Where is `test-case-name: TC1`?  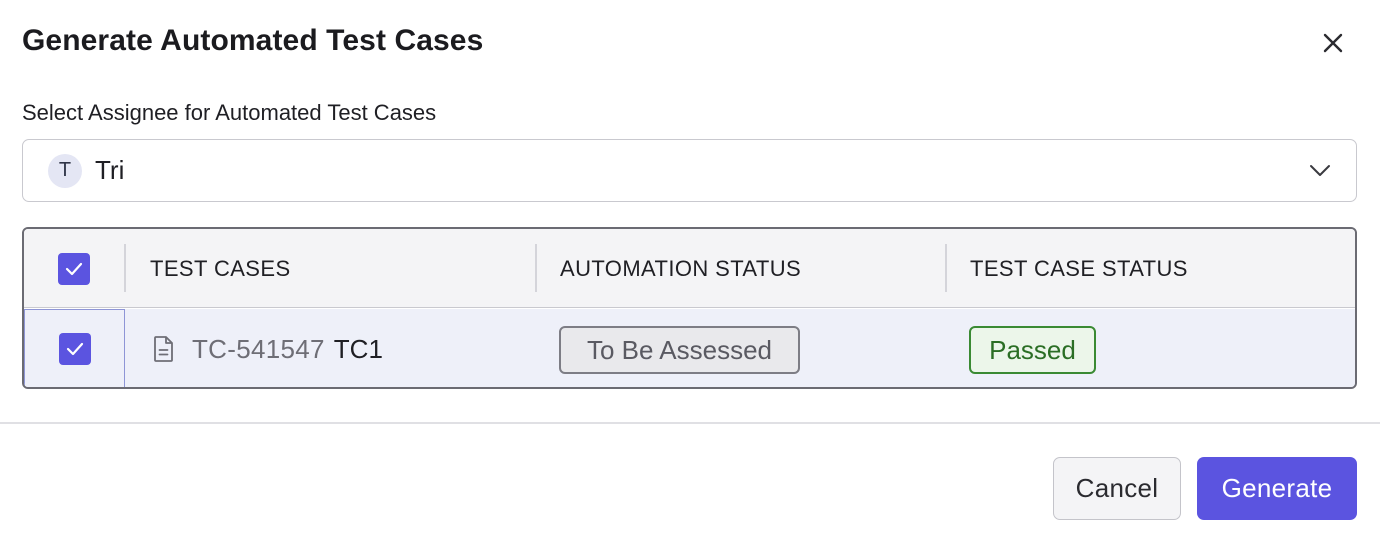 test-case-name: TC1 is located at coordinates (358, 348).